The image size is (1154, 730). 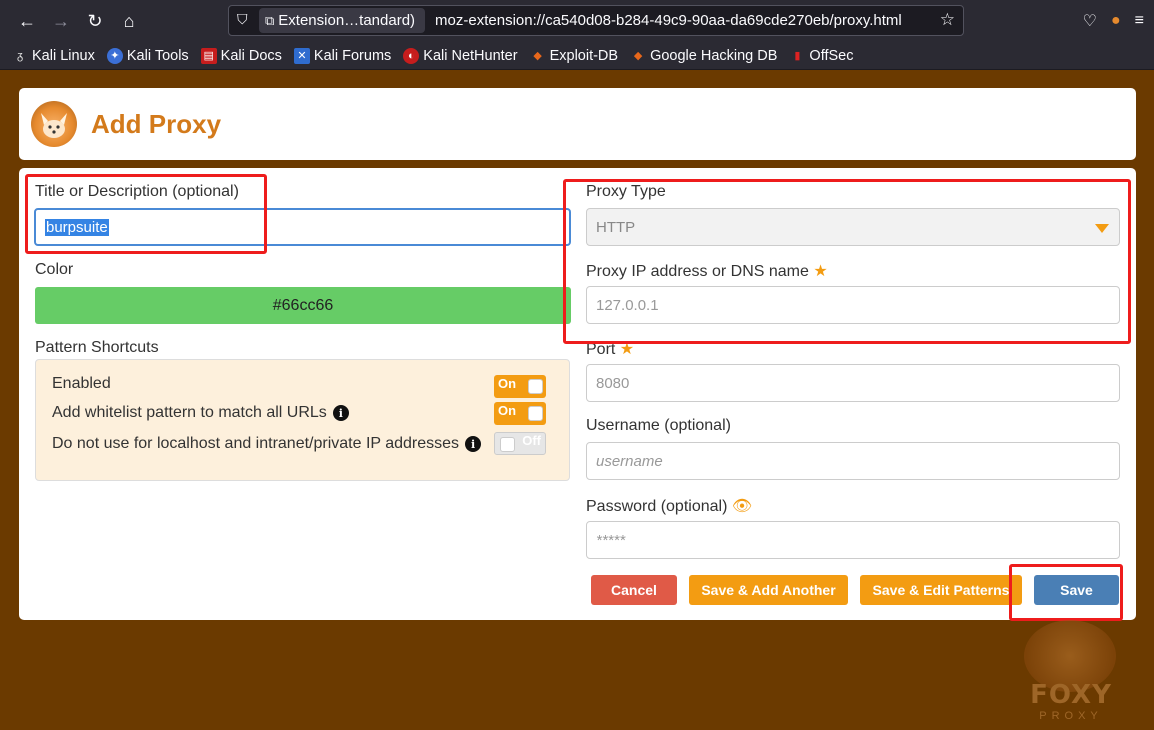 What do you see at coordinates (129, 21) in the screenshot?
I see `home-icon: ⌂` at bounding box center [129, 21].